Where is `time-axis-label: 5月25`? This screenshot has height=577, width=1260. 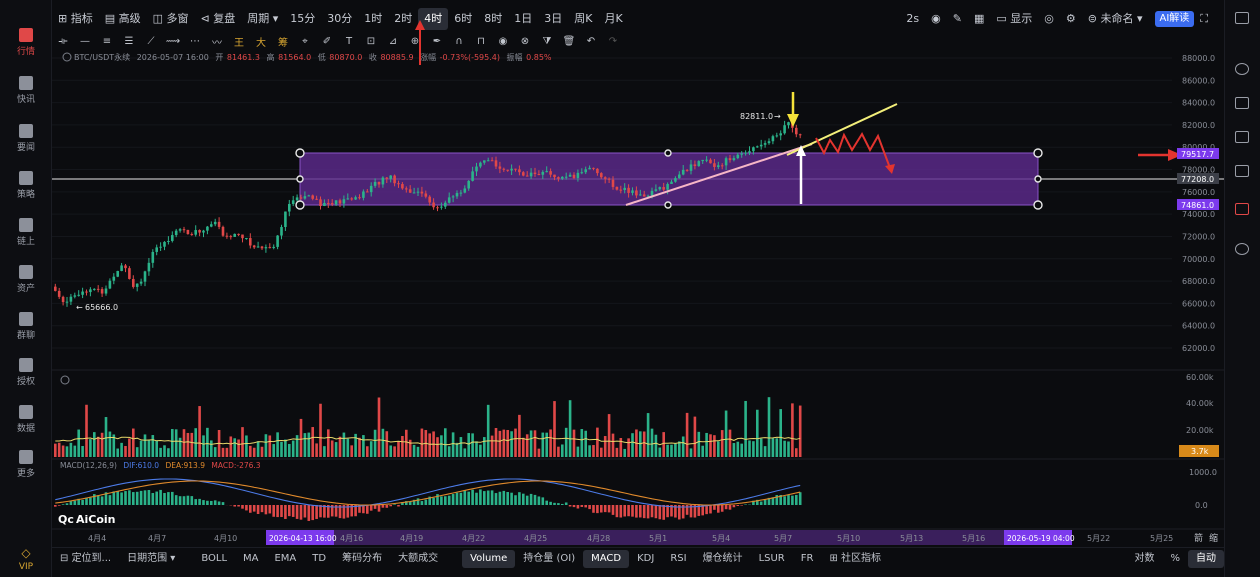 time-axis-label: 5月25 is located at coordinates (1161, 538).